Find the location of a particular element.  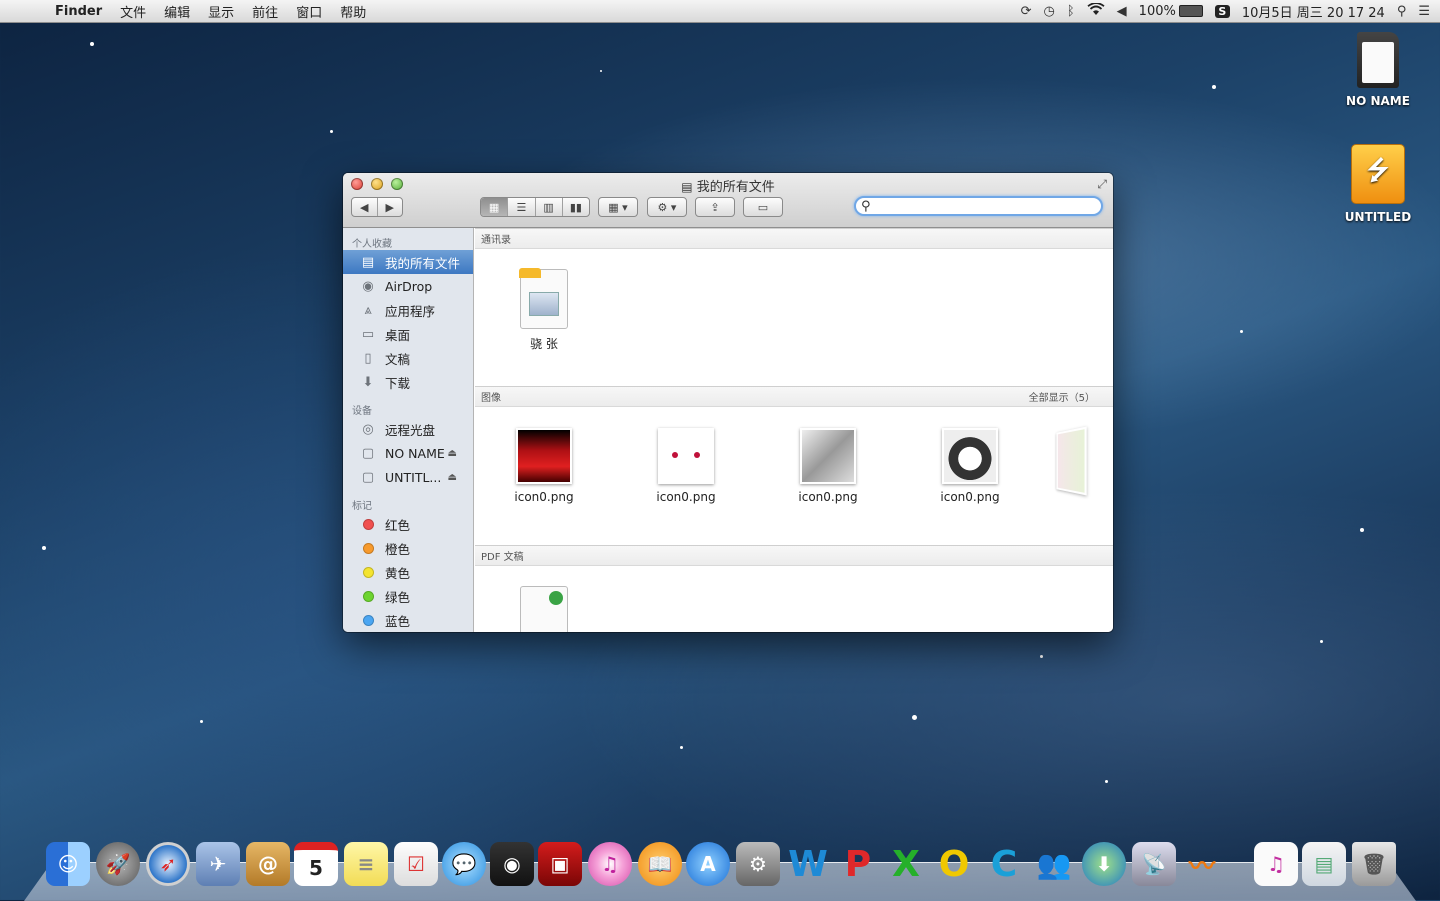

spotlight-icon: ⚲ is located at coordinates (1402, 11).